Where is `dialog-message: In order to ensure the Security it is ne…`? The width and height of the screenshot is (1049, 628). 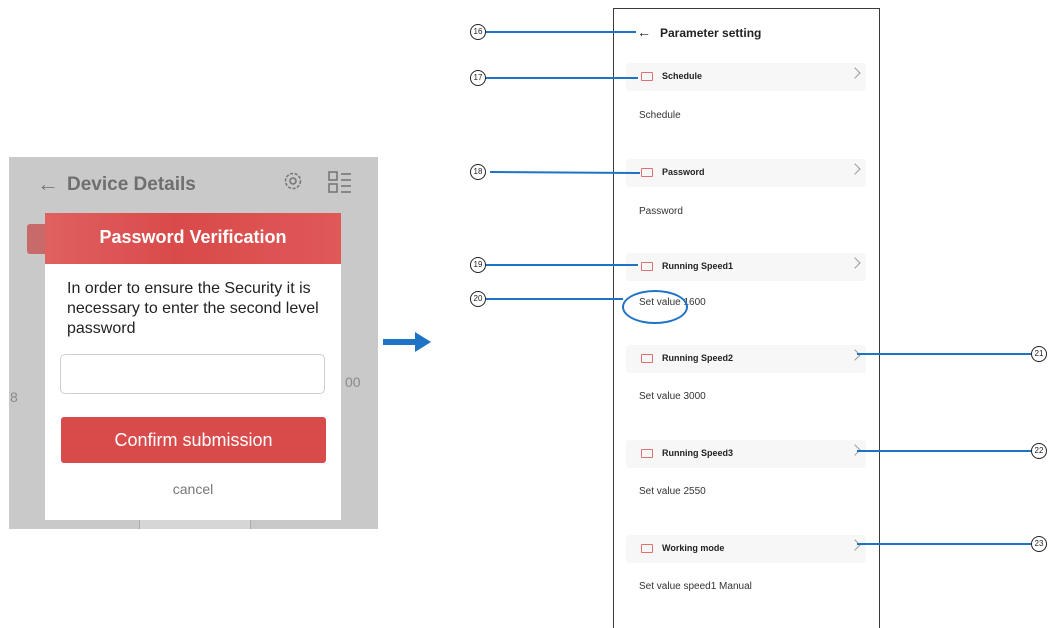
dialog-message: In order to ensure the Security it is ne… is located at coordinates (193, 308).